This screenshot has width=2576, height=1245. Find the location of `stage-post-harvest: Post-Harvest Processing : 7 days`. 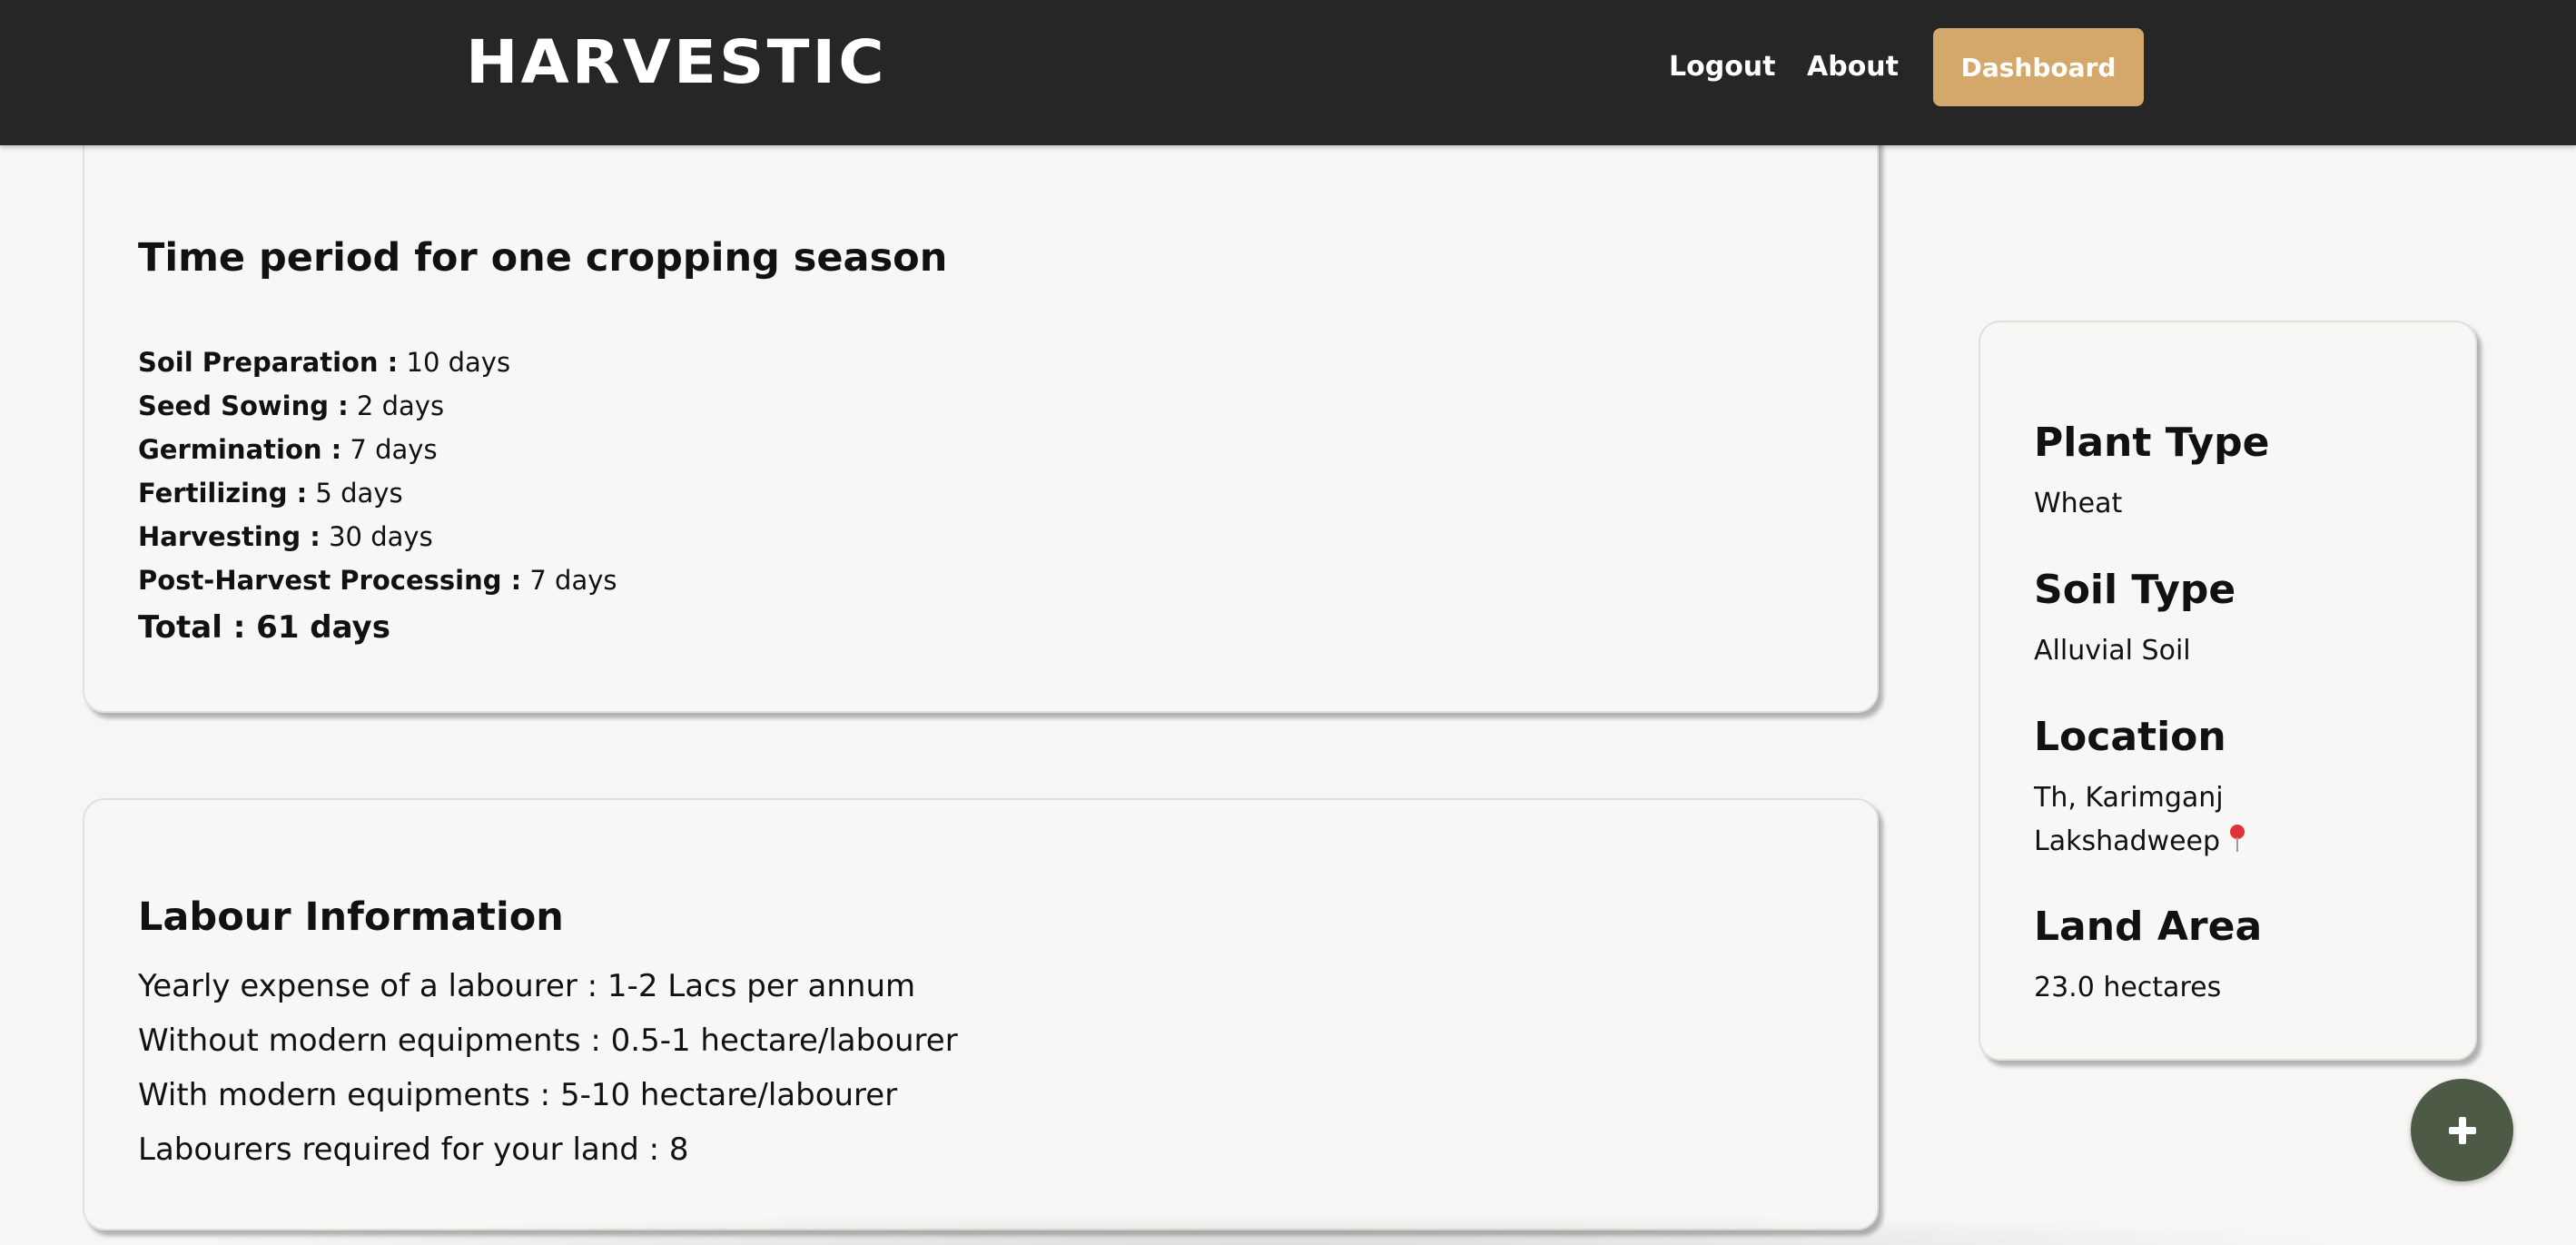

stage-post-harvest: Post-Harvest Processing : 7 days is located at coordinates (377, 580).